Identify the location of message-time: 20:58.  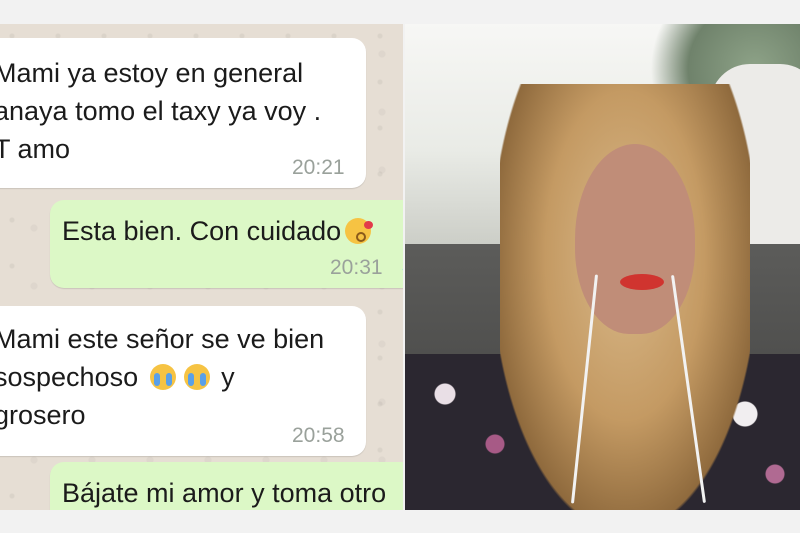
(318, 435).